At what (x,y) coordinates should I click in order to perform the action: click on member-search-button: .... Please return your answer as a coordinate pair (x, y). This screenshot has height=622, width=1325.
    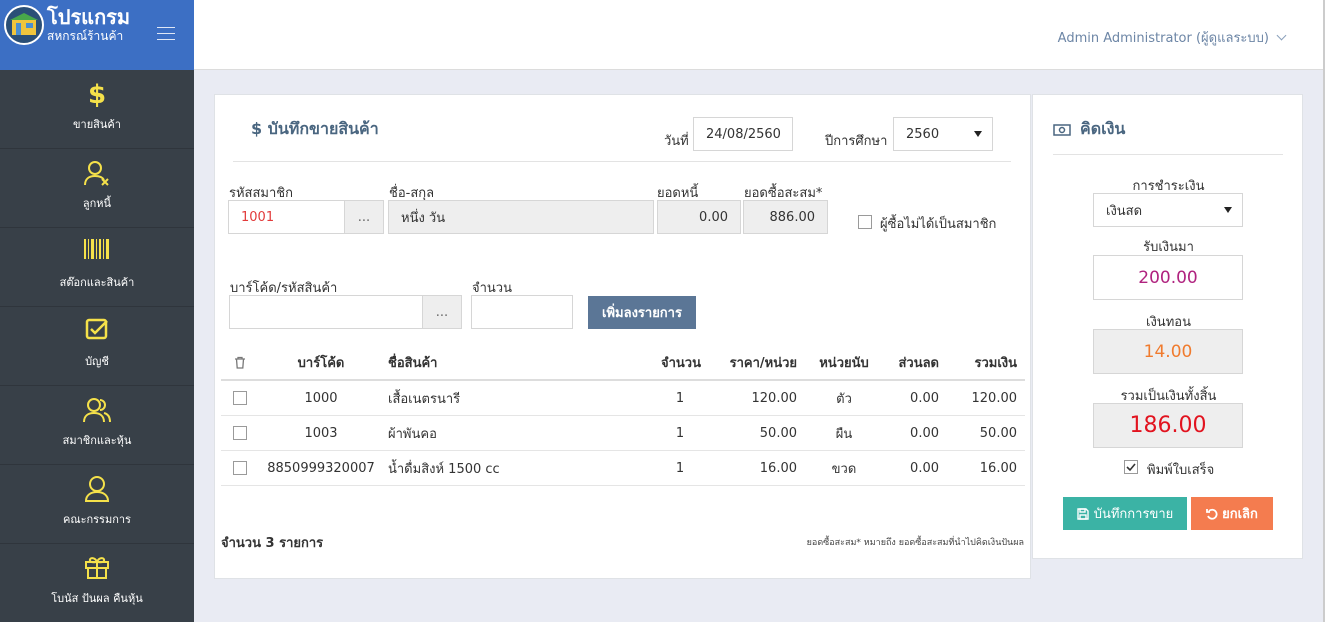
    Looking at the image, I should click on (364, 217).